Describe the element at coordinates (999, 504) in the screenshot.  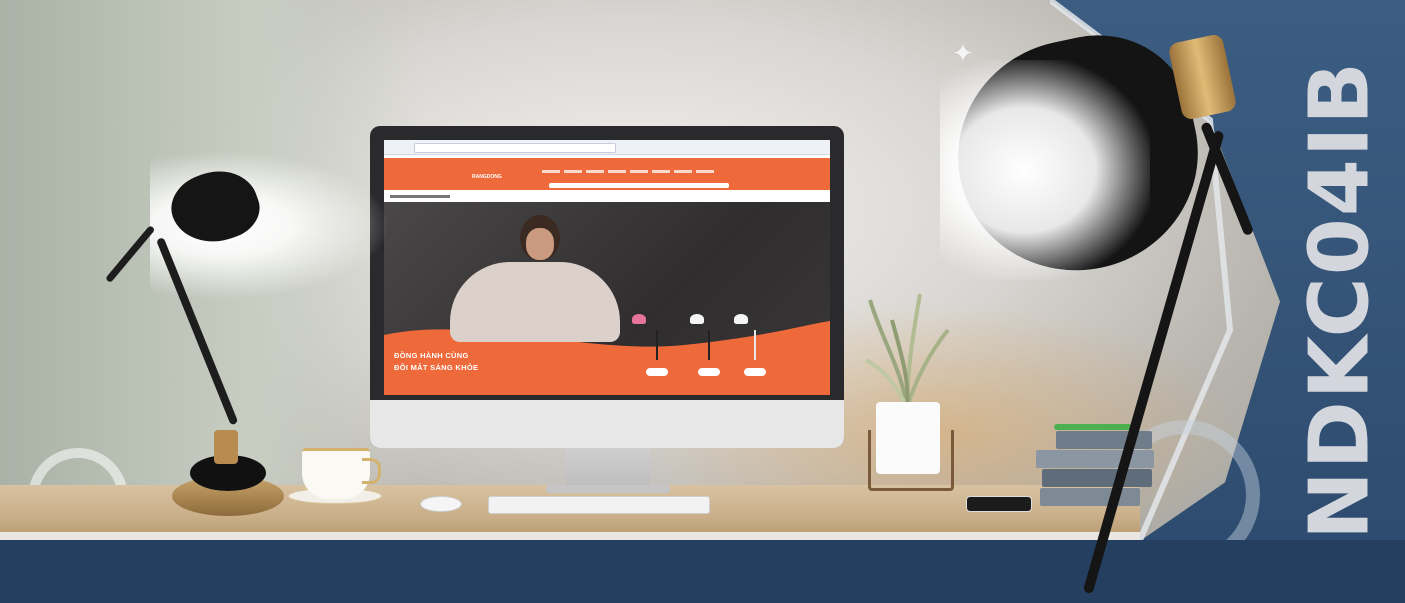
I see `smartphone` at that location.